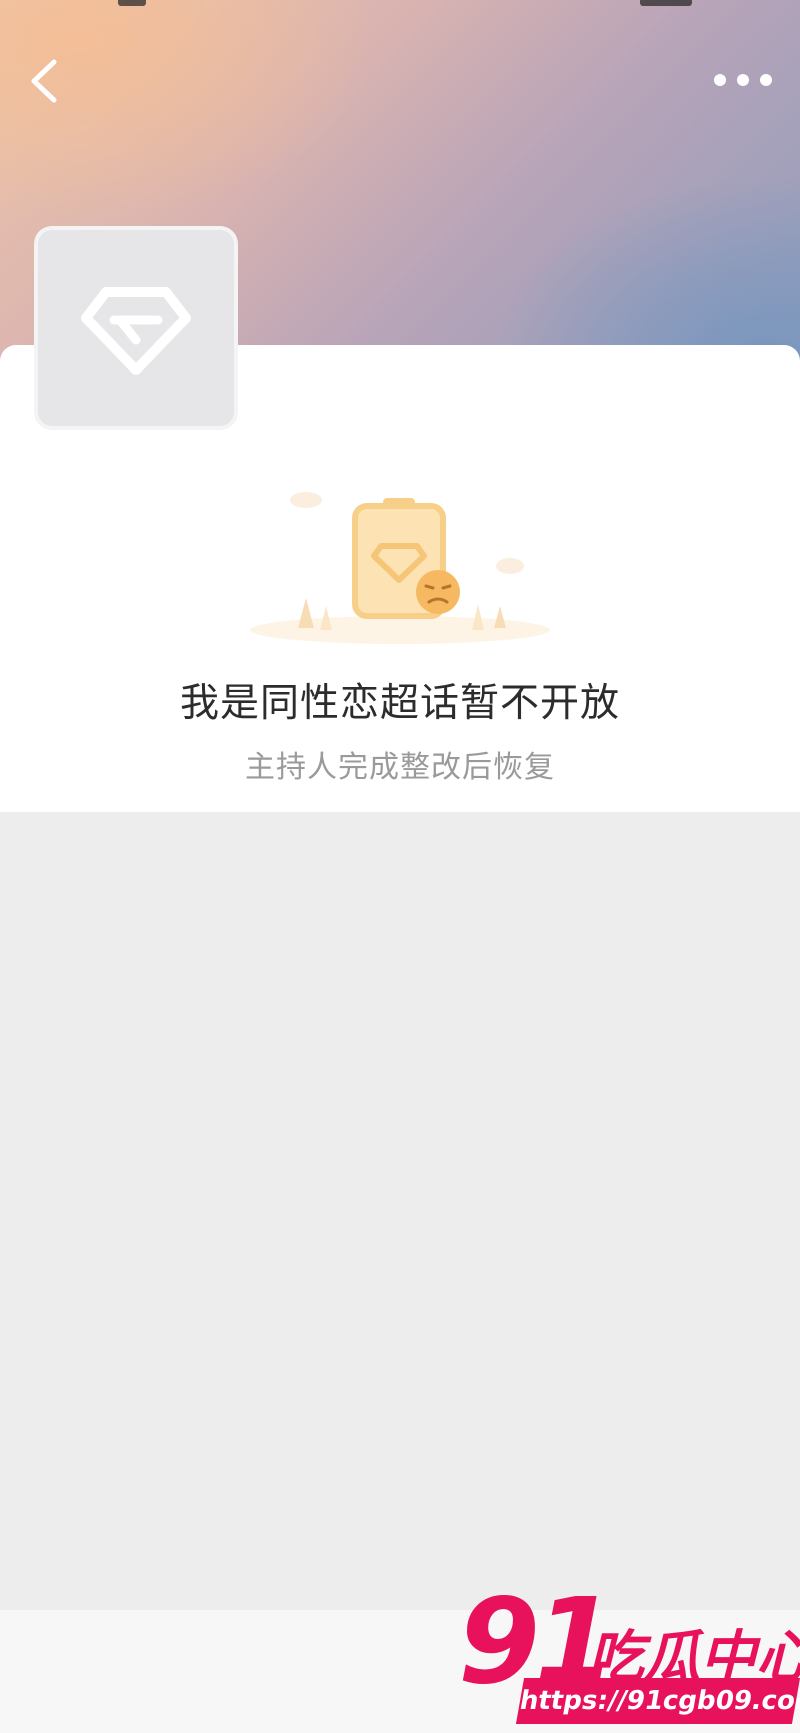  I want to click on empty-state-title: 我是同性恋超话暂不开放, so click(399, 703).